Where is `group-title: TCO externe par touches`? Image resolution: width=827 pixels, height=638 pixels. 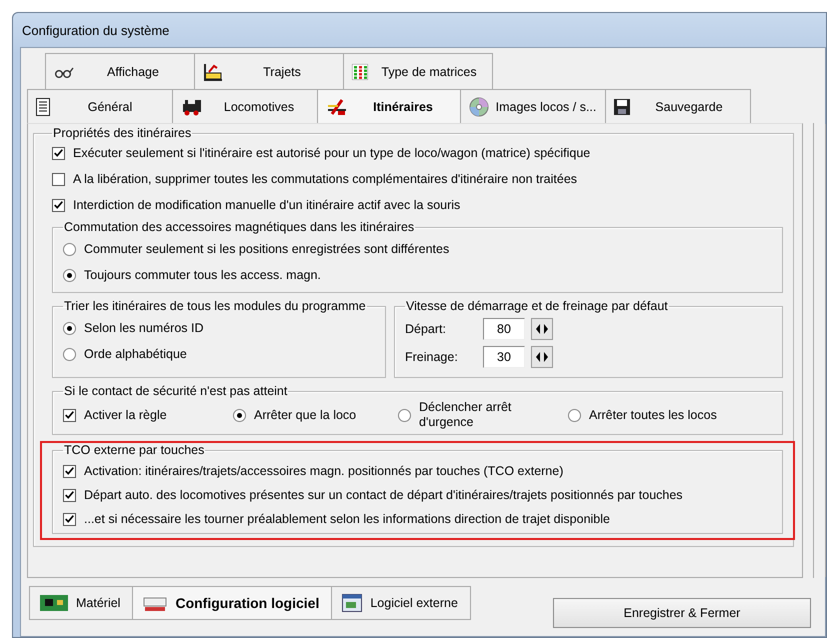 group-title: TCO externe par touches is located at coordinates (134, 450).